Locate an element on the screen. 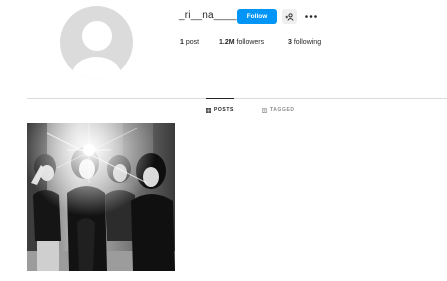 The height and width of the screenshot is (281, 447). tab-posts: POSTS is located at coordinates (220, 110).